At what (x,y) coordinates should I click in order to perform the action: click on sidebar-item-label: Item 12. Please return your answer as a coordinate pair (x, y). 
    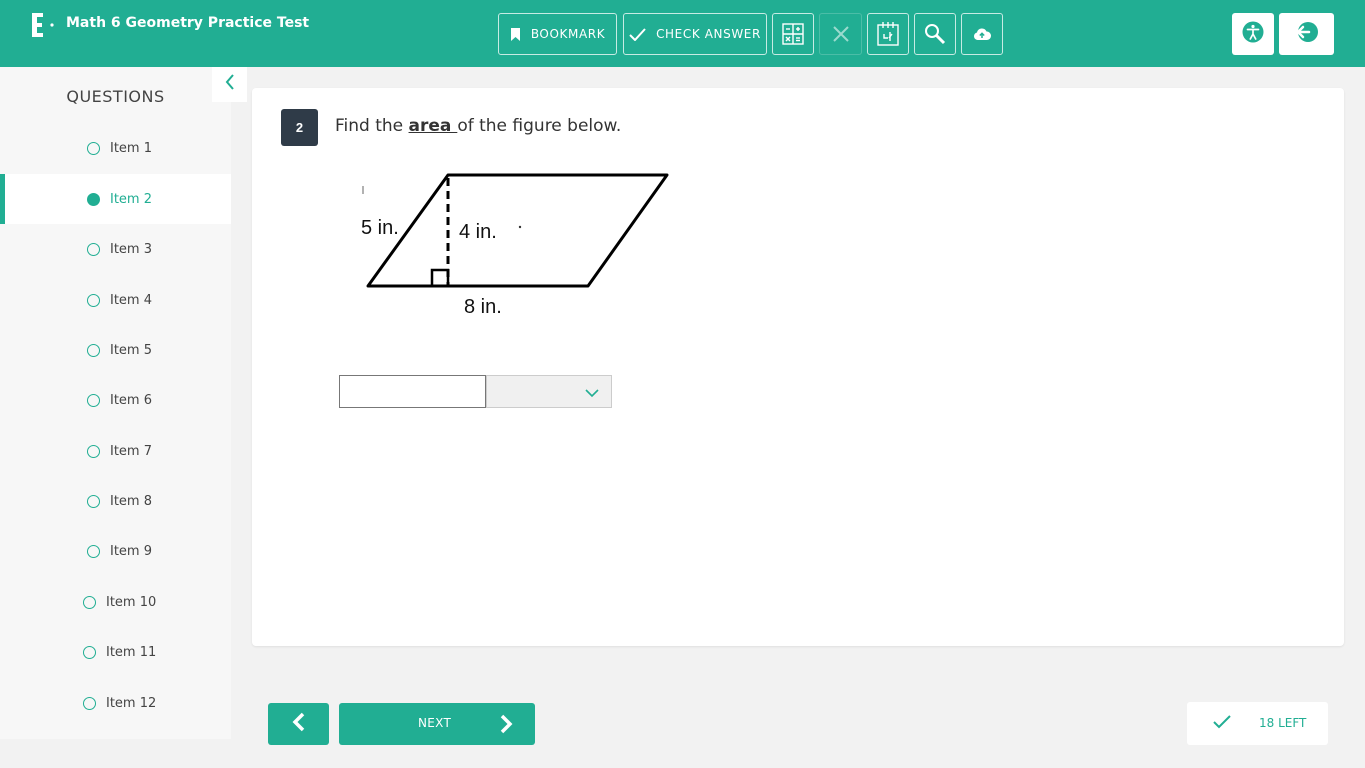
    Looking at the image, I should click on (131, 703).